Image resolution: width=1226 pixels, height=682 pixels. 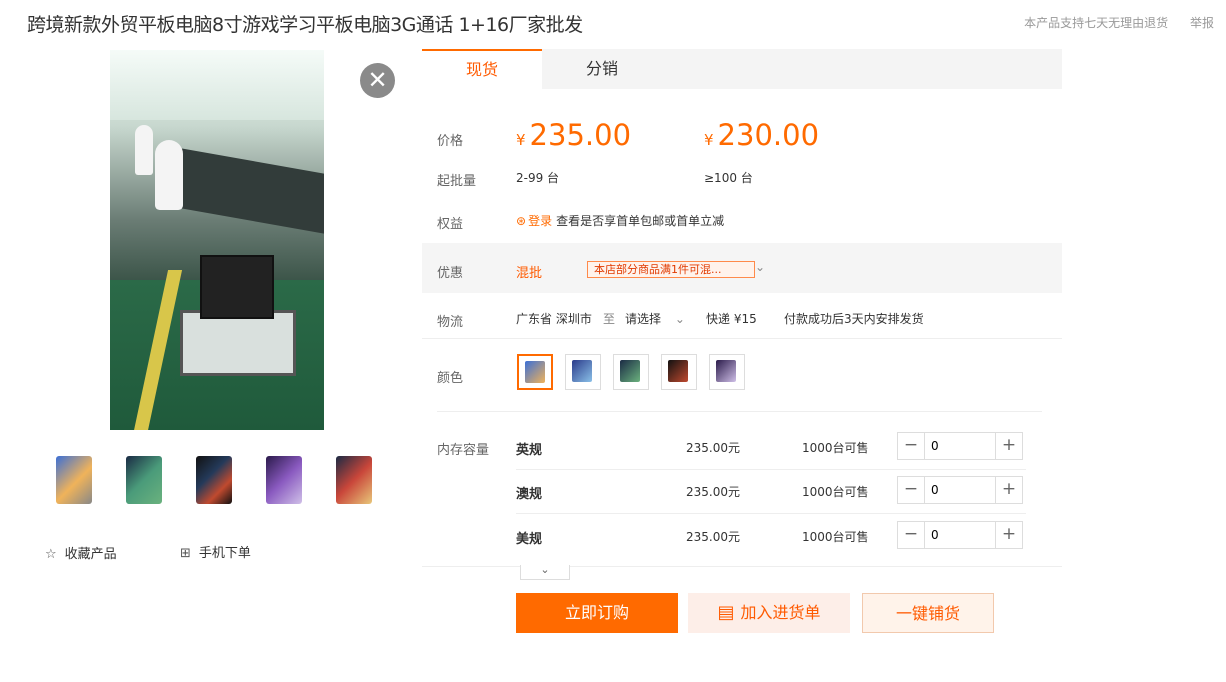 What do you see at coordinates (529, 450) in the screenshot?
I see `sku-name: 英规` at bounding box center [529, 450].